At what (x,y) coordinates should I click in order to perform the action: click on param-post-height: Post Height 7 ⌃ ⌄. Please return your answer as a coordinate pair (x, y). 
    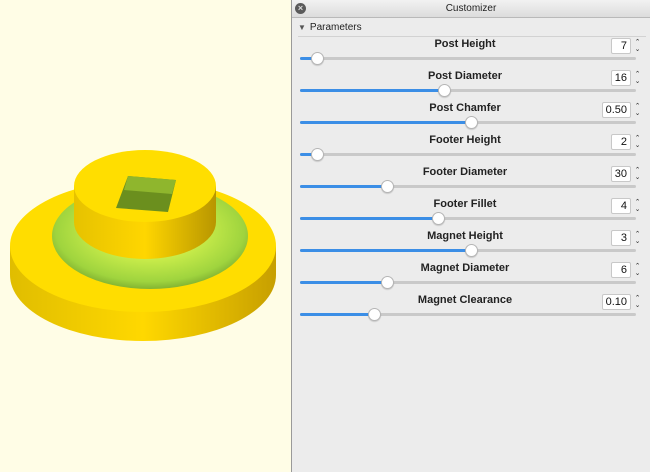
    Looking at the image, I should click on (471, 54).